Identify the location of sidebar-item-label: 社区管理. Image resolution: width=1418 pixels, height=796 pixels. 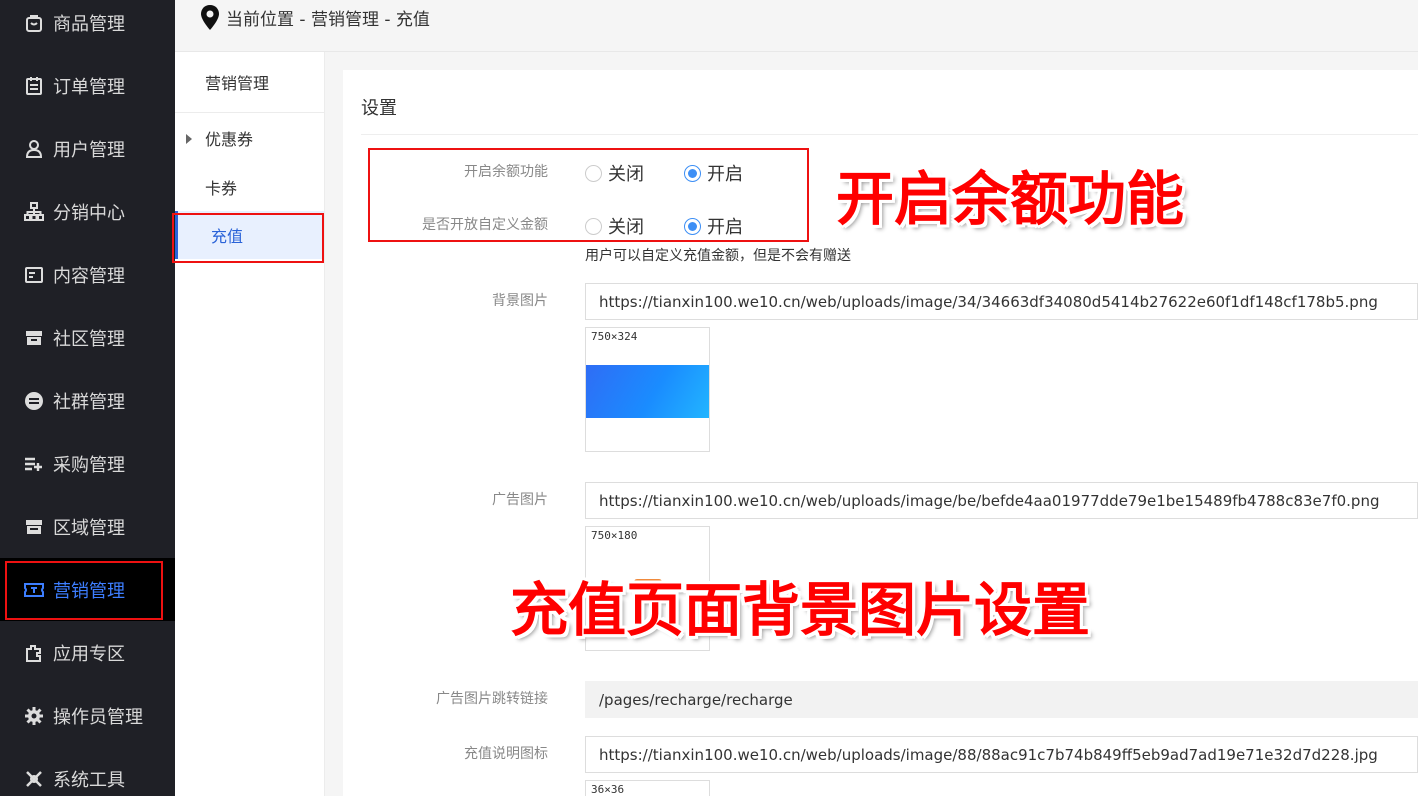
(89, 339).